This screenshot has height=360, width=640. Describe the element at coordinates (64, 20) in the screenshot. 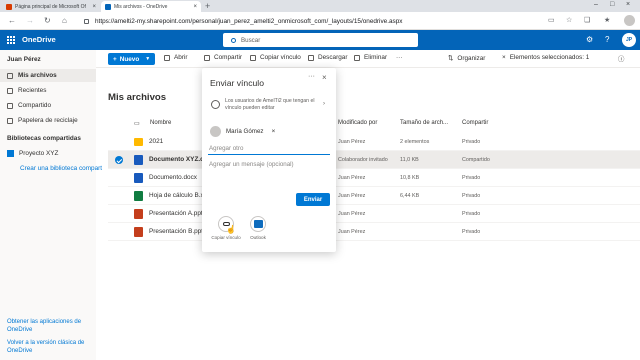

I see `home-icon: ⌂` at that location.